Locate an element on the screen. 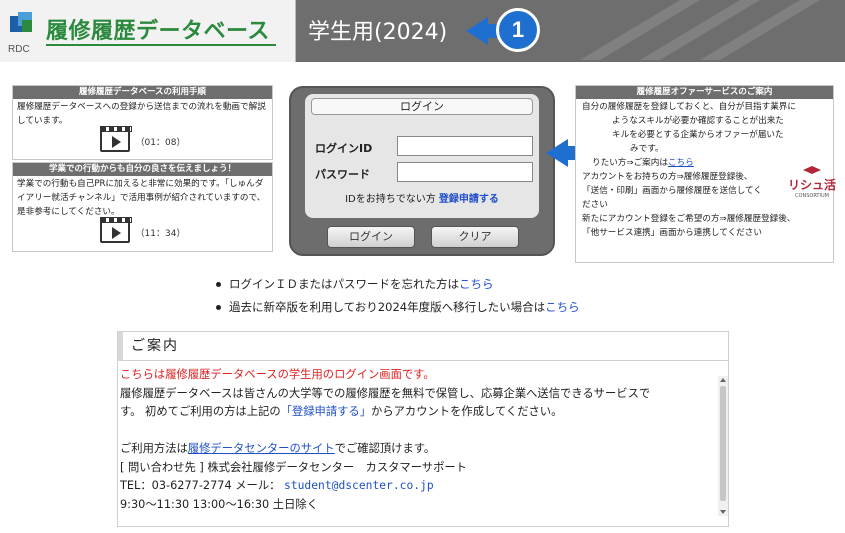  logo-underline is located at coordinates (161, 45).